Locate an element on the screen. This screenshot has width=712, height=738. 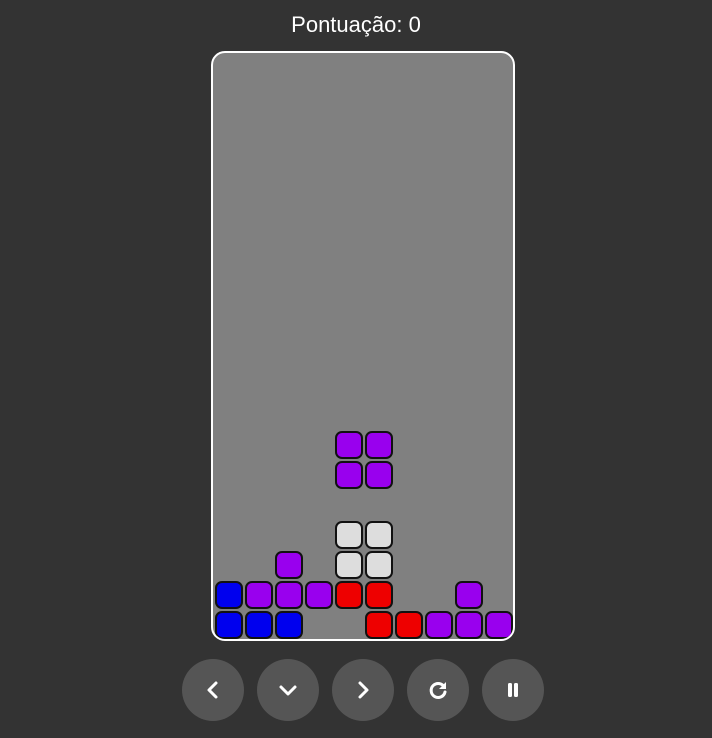
score-display: Pontuação: 0 is located at coordinates (356, 24).